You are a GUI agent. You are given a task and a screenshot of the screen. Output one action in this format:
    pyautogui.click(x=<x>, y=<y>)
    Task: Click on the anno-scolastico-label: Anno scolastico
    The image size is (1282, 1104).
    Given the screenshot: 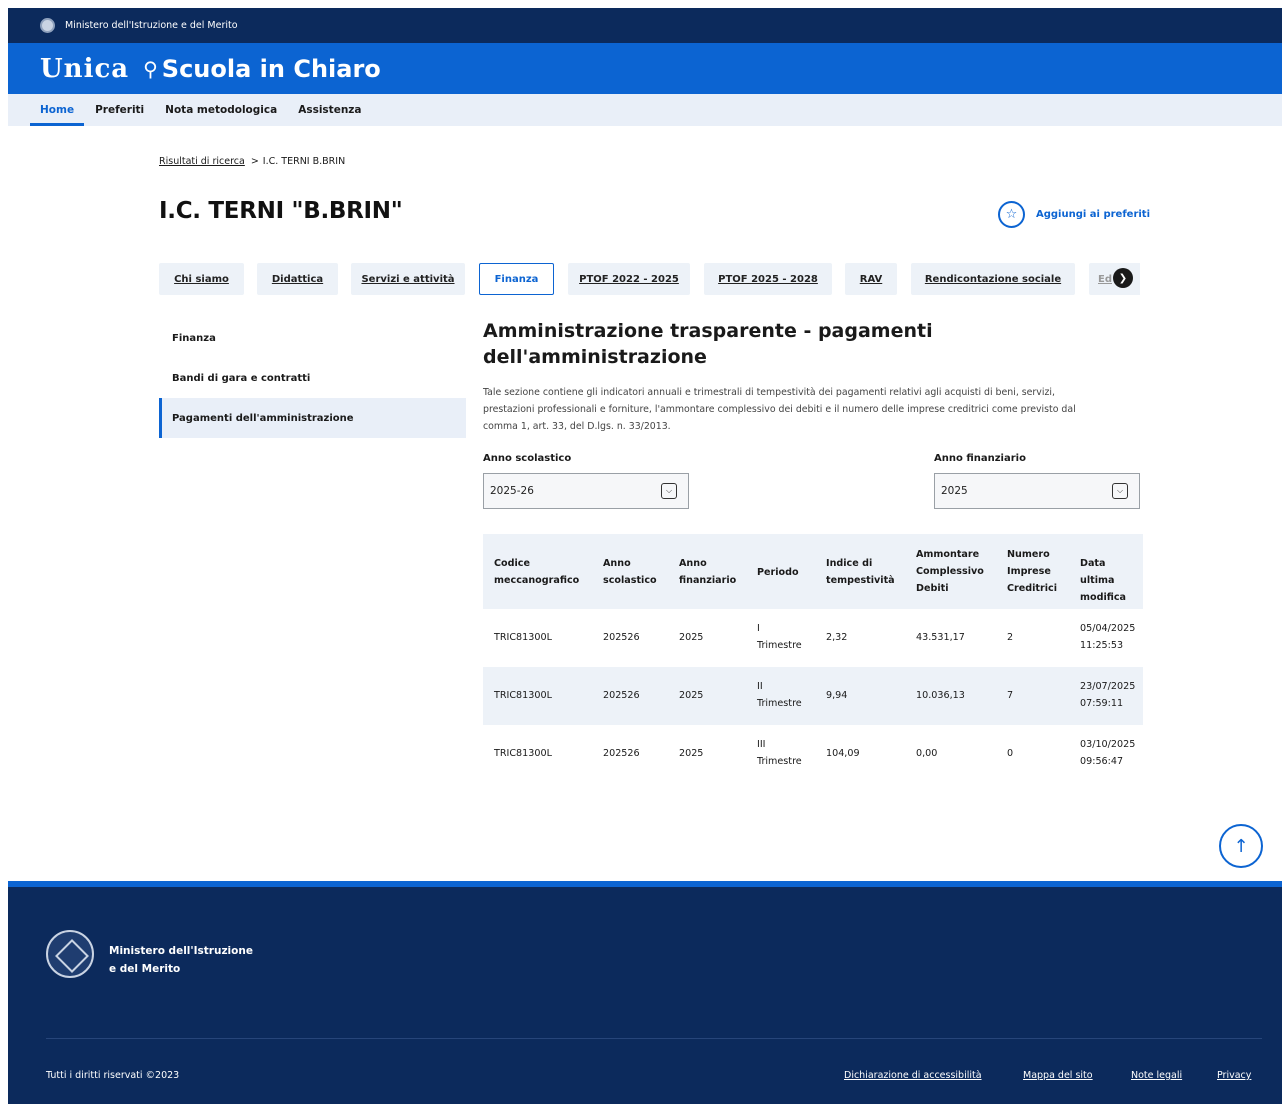 What is the action you would take?
    pyautogui.click(x=527, y=458)
    